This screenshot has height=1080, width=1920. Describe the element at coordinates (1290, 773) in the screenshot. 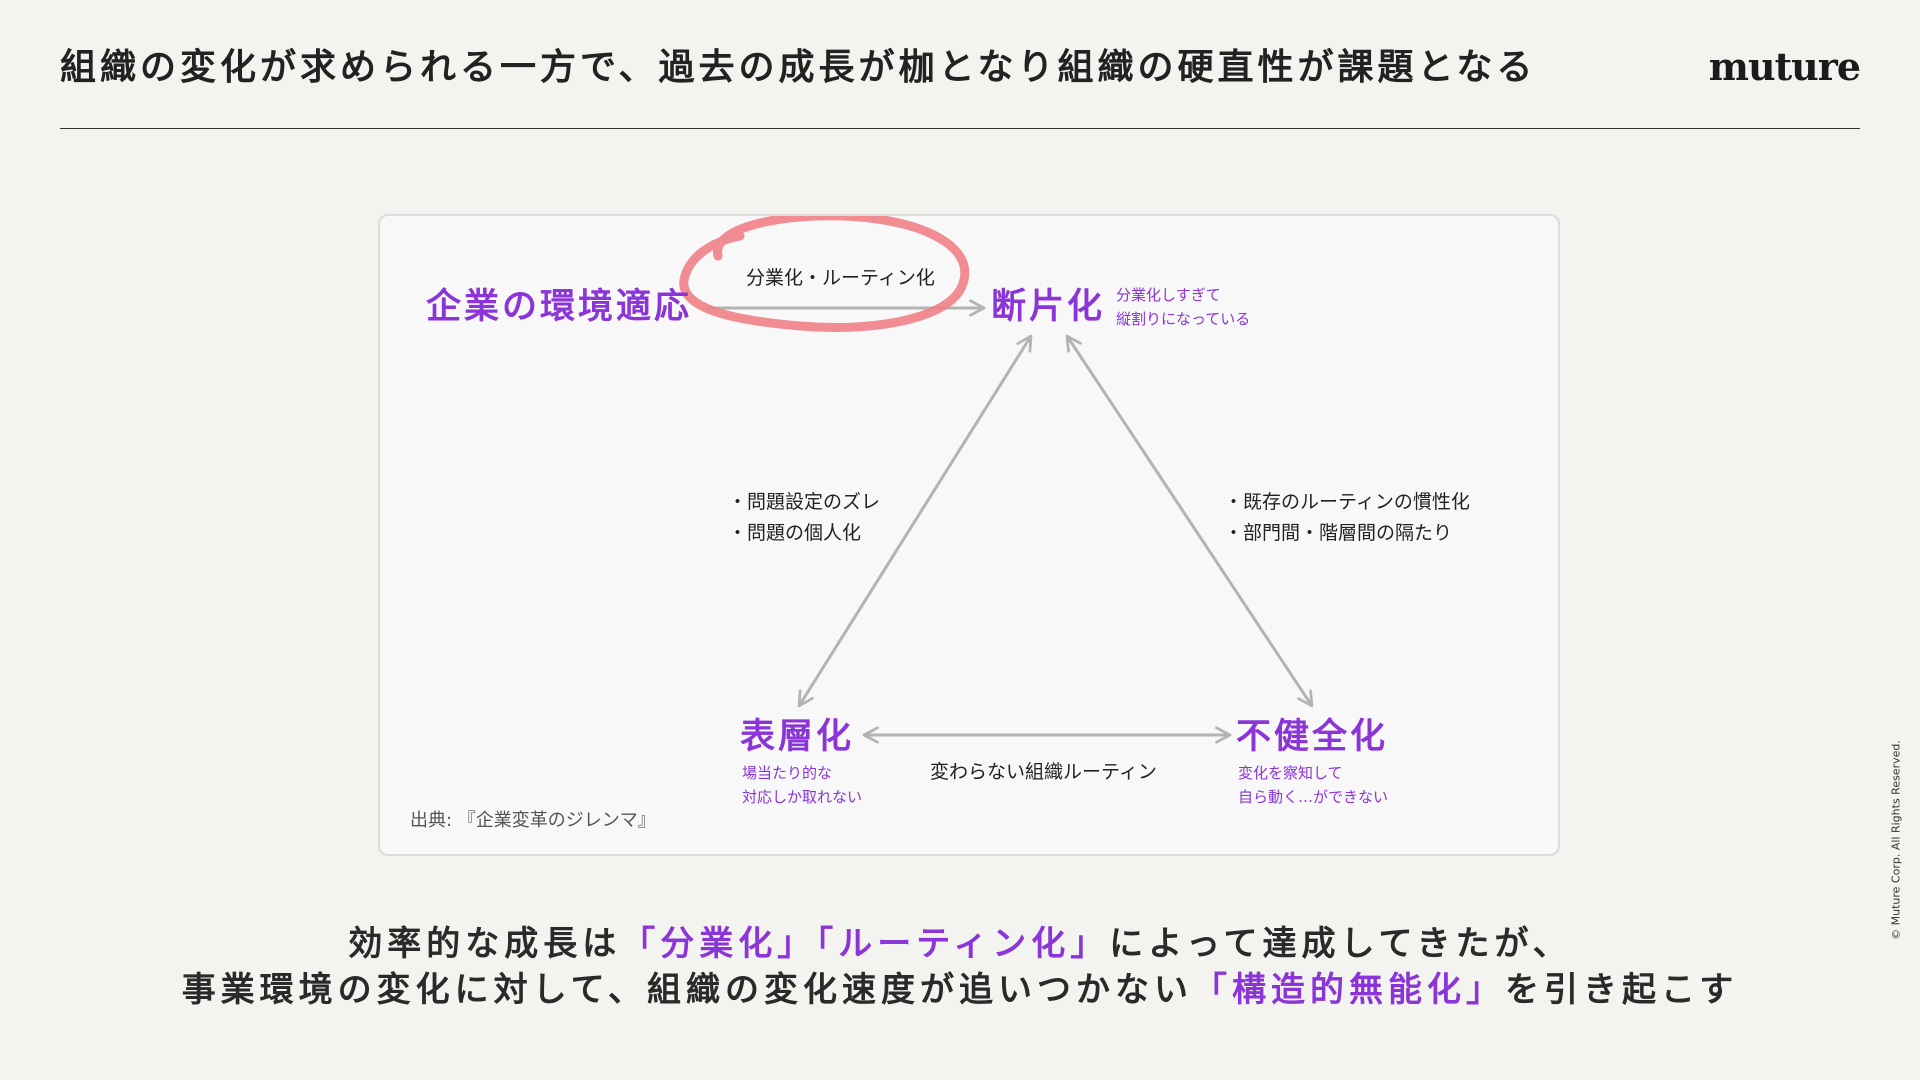

I see `right-node-sub-1: 変化を察知して` at that location.